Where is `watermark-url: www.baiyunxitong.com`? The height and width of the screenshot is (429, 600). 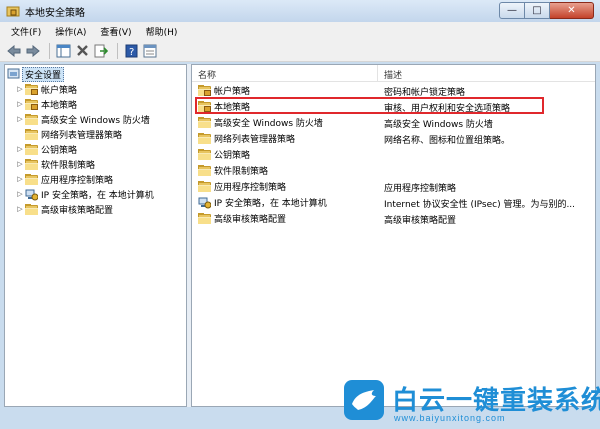 watermark-url: www.baiyunxitong.com is located at coordinates (450, 418).